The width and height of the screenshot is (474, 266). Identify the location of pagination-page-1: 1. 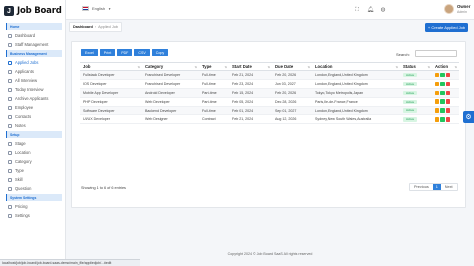
(436, 187).